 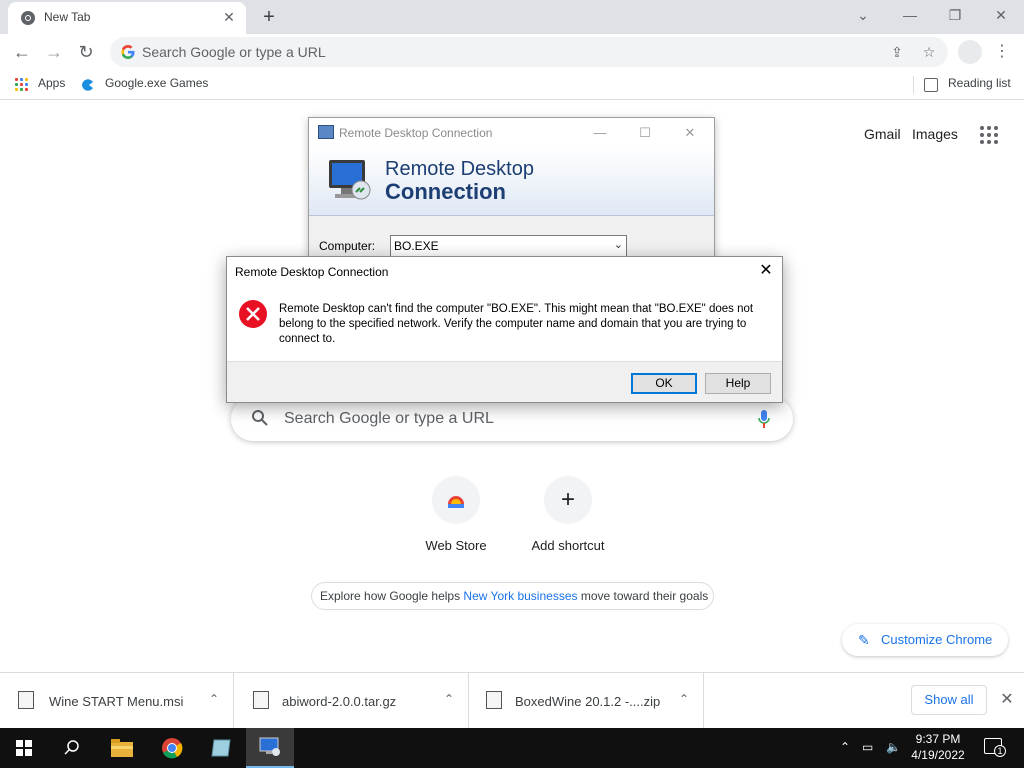 I want to click on clock-time: 9:37 PM, so click(x=938, y=739).